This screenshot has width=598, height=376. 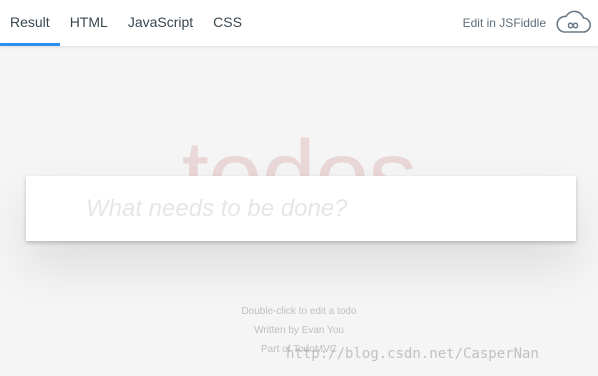 I want to click on edit-in-jsfiddle-label: Edit in JSFiddle, so click(x=504, y=23).